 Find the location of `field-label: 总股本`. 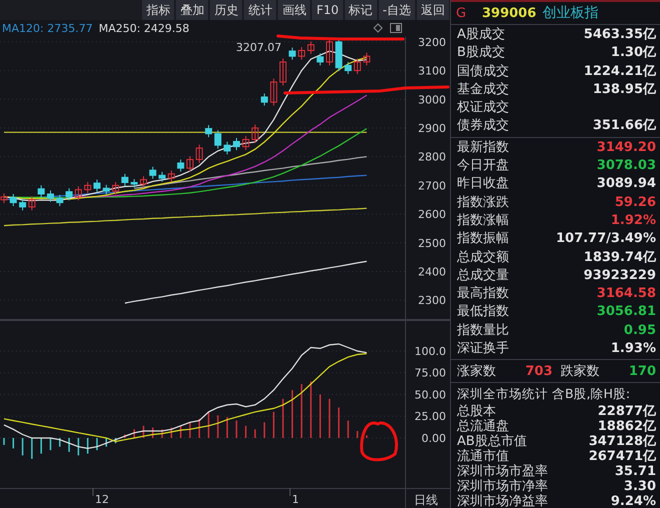

field-label: 总股本 is located at coordinates (476, 412).